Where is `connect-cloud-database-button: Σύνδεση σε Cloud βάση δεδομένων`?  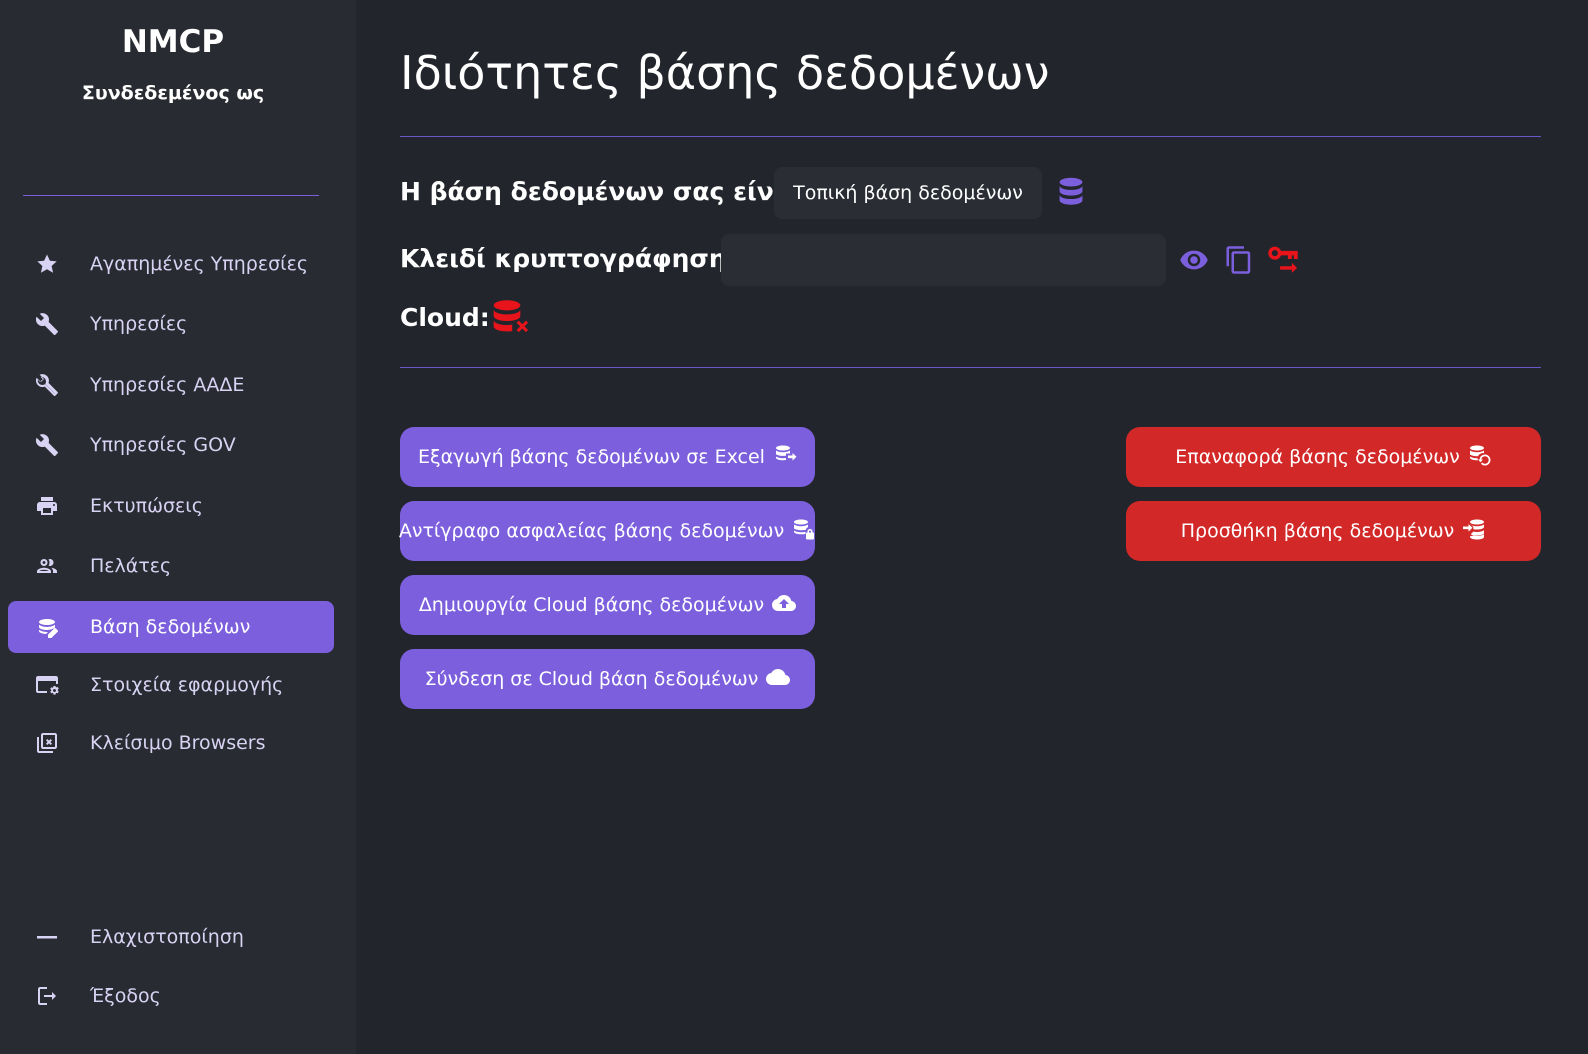
connect-cloud-database-button: Σύνδεση σε Cloud βάση δεδομένων is located at coordinates (607, 679).